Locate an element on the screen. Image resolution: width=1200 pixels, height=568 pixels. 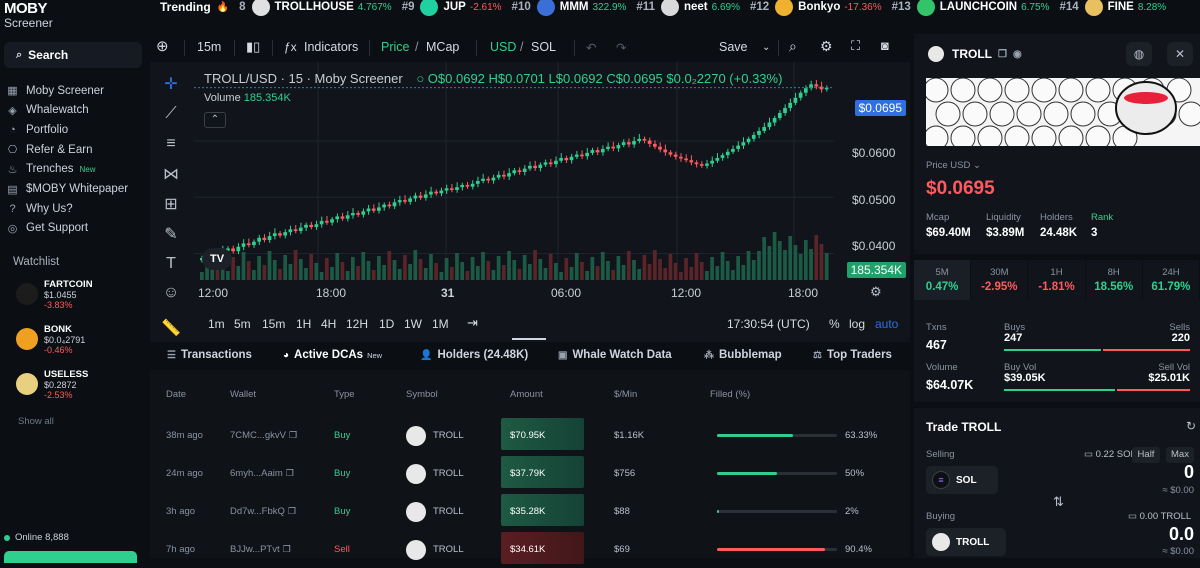
save-button: Save is located at coordinates (733, 47).